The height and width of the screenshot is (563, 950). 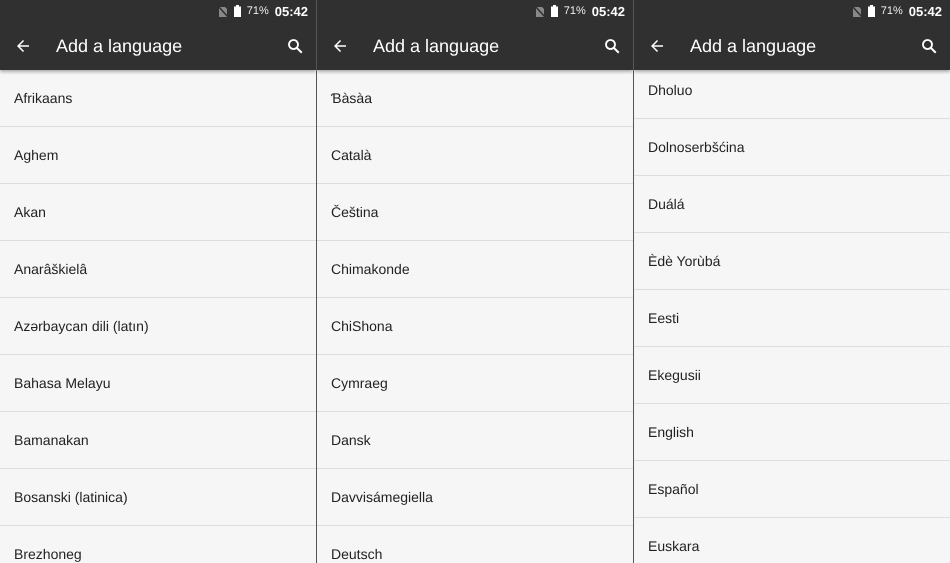 I want to click on language-item: Anarâškielâ, so click(x=158, y=269).